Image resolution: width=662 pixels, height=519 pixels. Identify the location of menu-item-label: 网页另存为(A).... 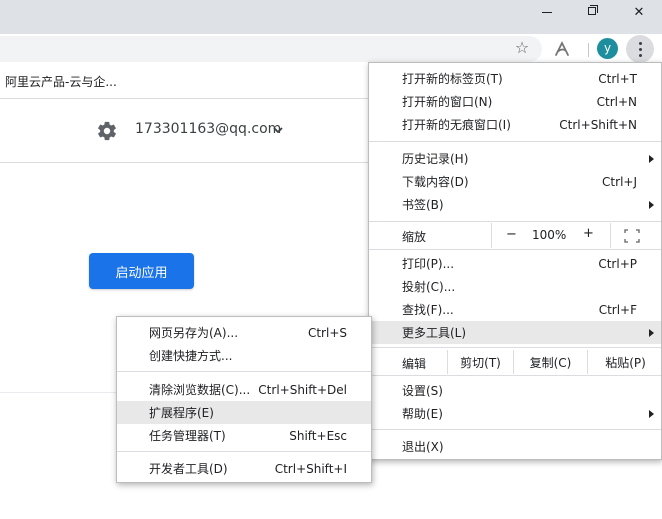
(194, 333).